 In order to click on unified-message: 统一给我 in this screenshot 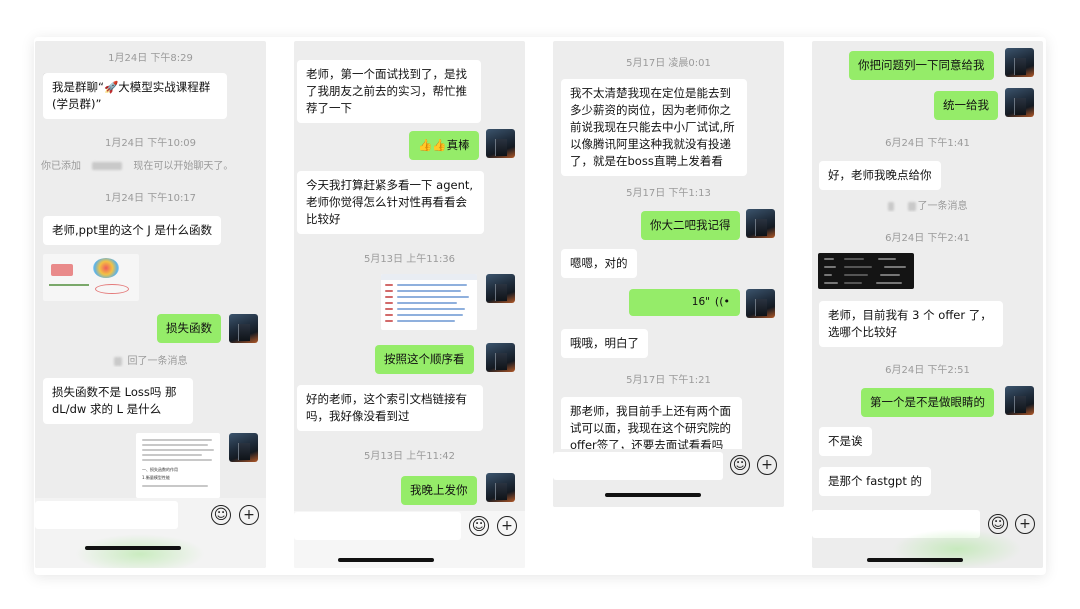, I will do `click(966, 105)`.